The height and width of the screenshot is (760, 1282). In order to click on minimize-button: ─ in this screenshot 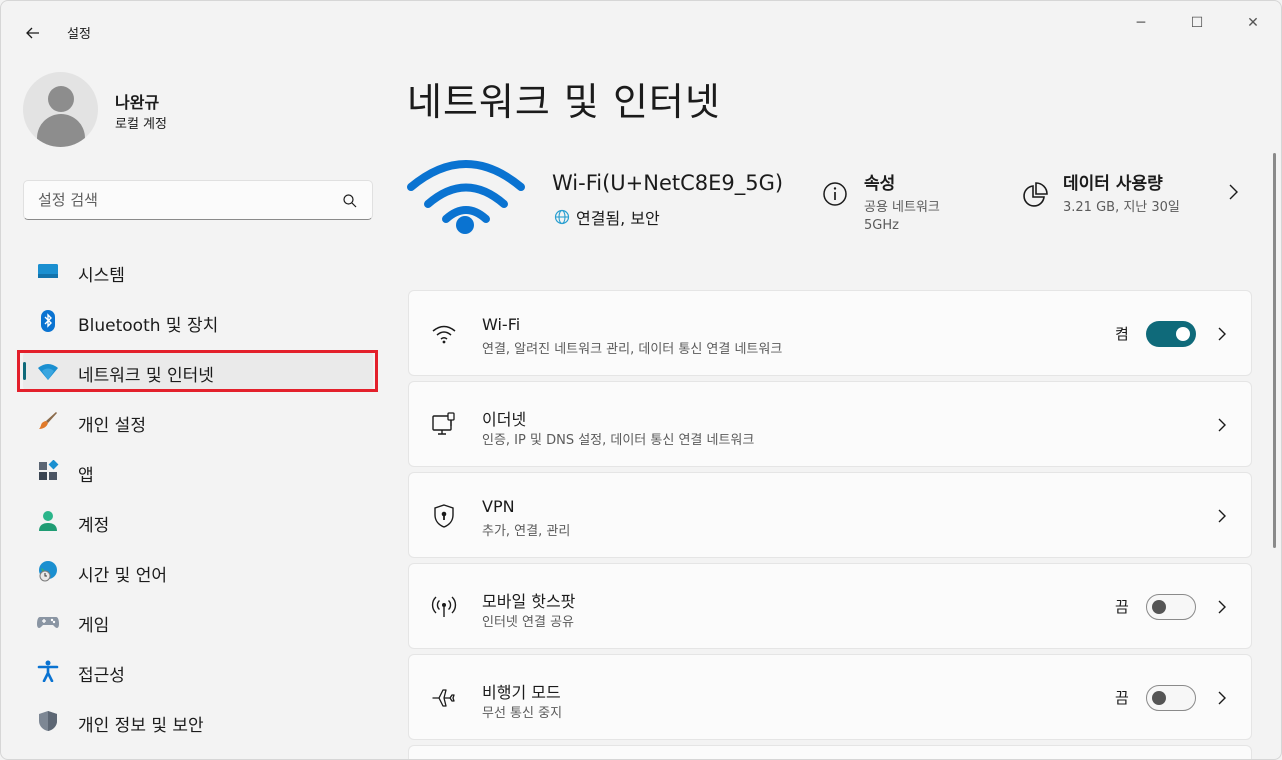, I will do `click(1141, 23)`.